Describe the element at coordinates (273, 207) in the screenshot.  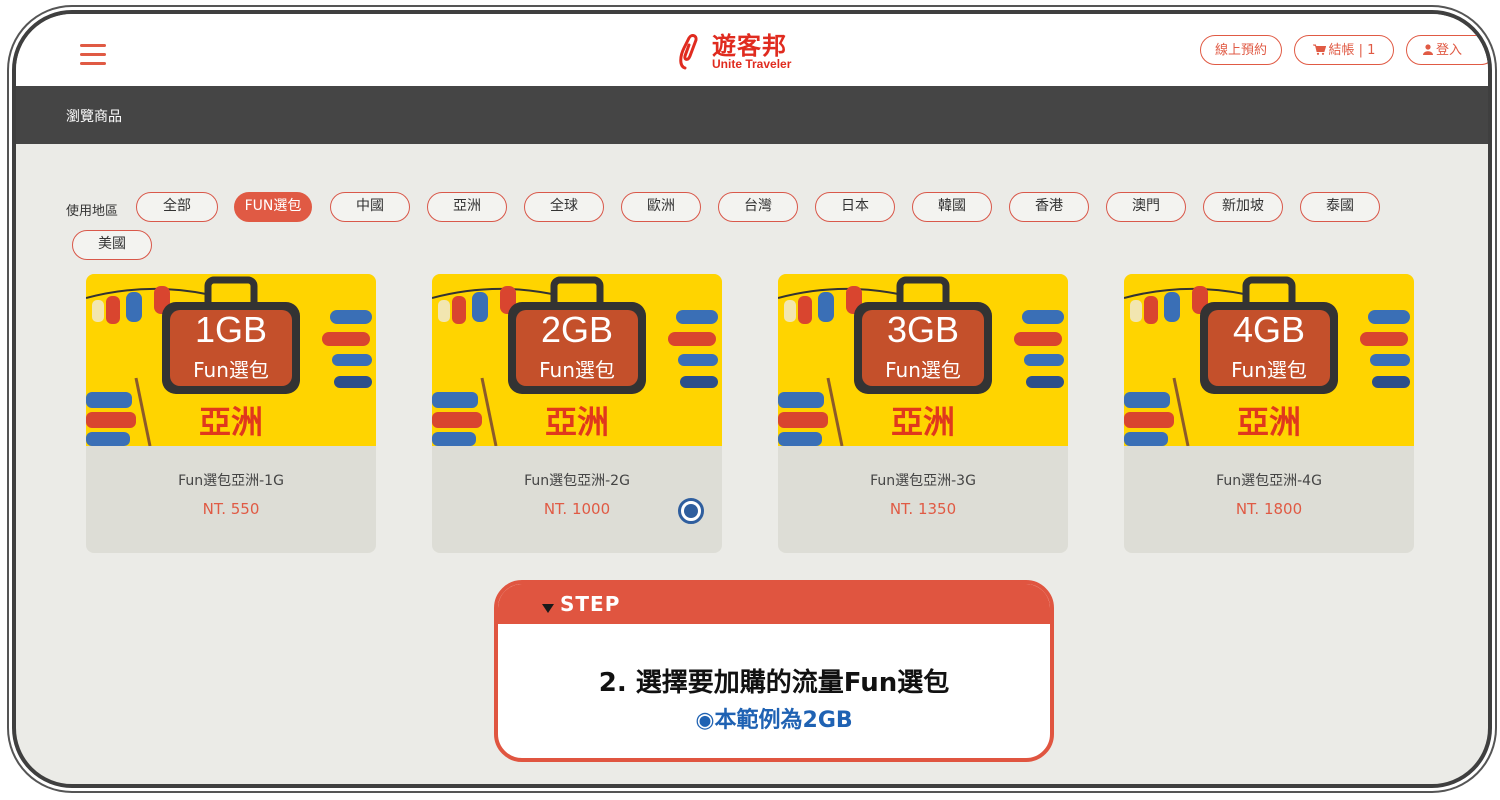
I see `filter-chip-fun-pack: FUN選包` at that location.